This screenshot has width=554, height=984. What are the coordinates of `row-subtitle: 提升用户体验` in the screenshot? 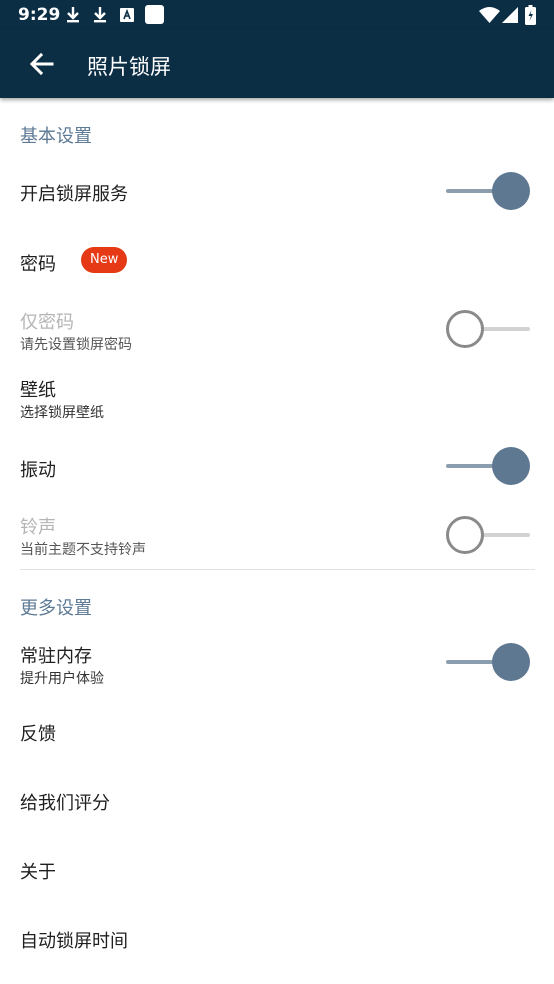 It's located at (62, 679).